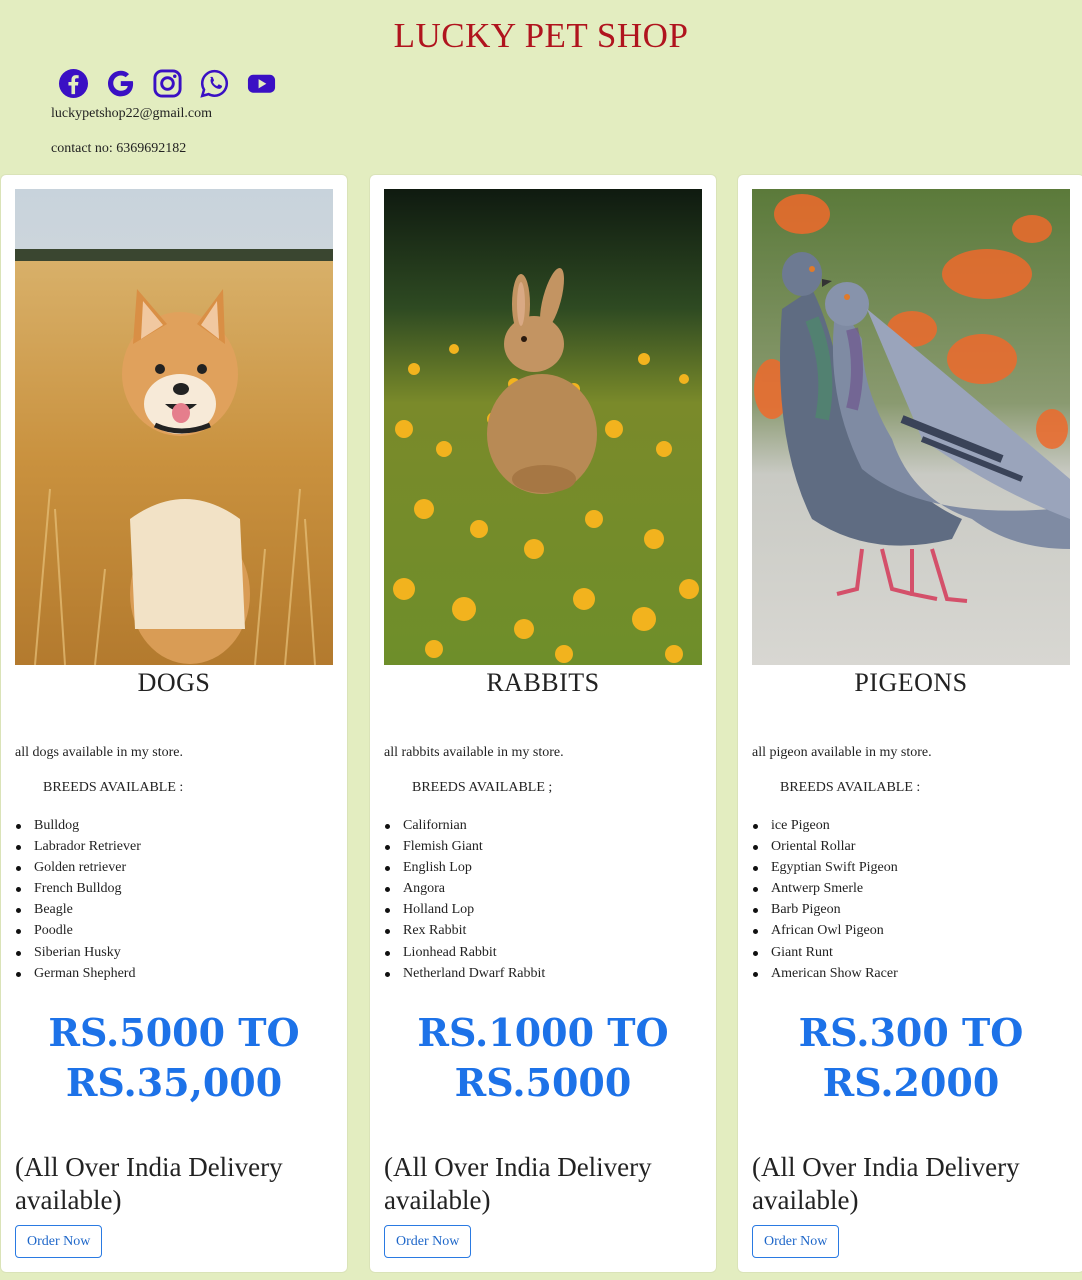 Image resolution: width=1082 pixels, height=1280 pixels. Describe the element at coordinates (825, 909) in the screenshot. I see `list-item: Barb Pigeon` at that location.